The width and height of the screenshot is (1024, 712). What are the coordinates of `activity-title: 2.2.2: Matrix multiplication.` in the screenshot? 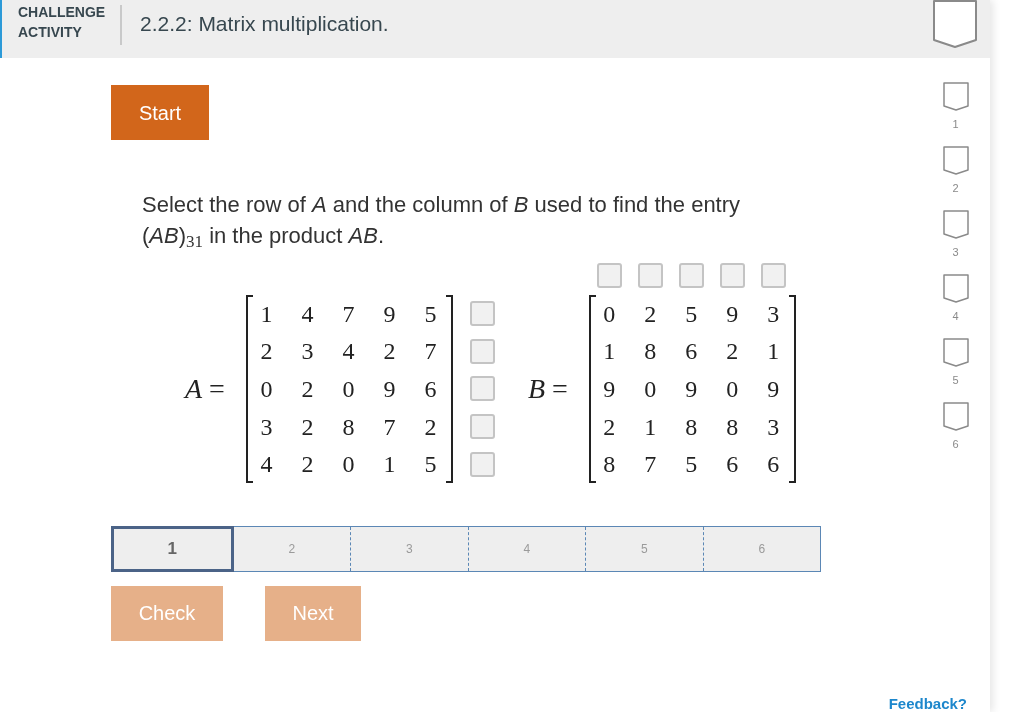 It's located at (264, 24).